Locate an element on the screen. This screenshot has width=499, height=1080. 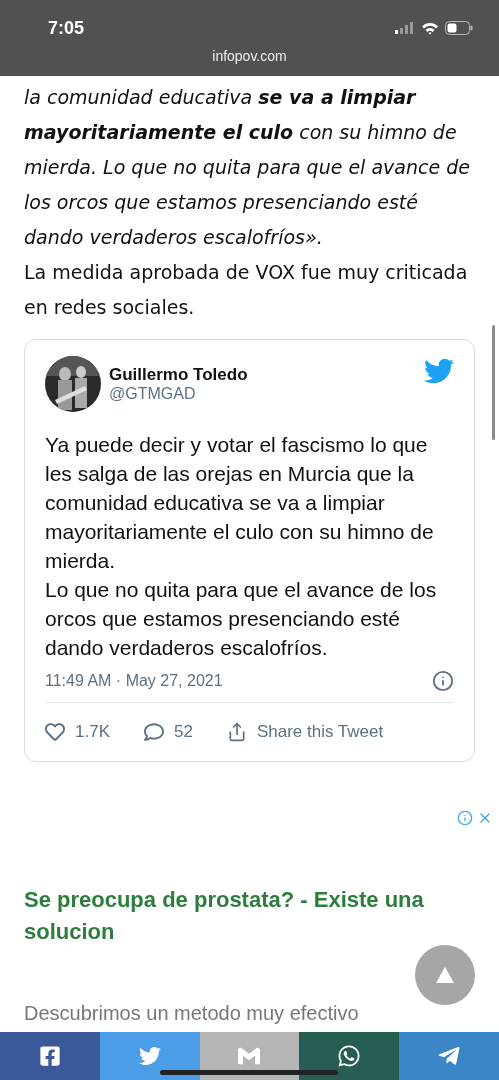
article-paragraph: La medida aprobada de VOX fue muy criticada en redes sociales. is located at coordinates (246, 290).